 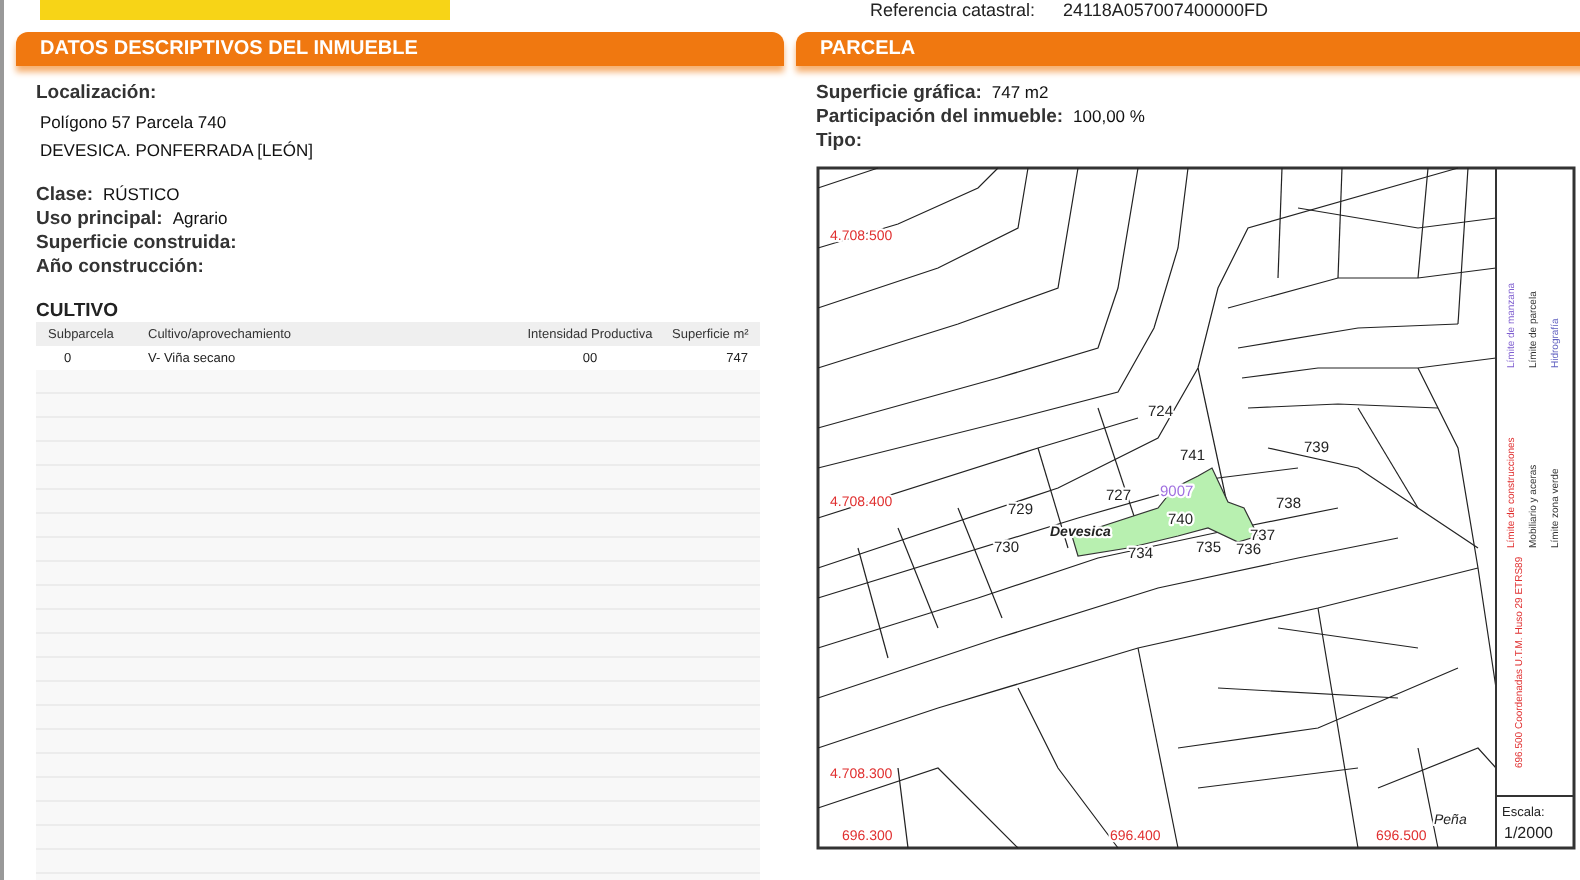 What do you see at coordinates (400, 49) in the screenshot?
I see `section-header: DATOS DESCRIPTIVOS DEL INMUEBLE` at bounding box center [400, 49].